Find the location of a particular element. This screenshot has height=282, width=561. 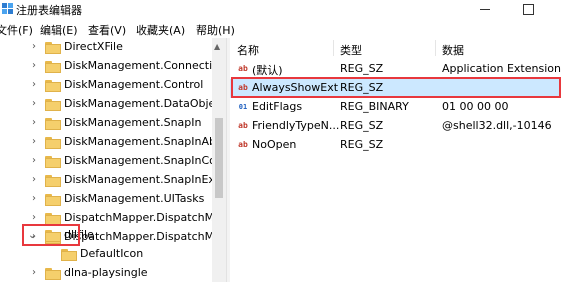

column-header-type: 类型 is located at coordinates (351, 50).